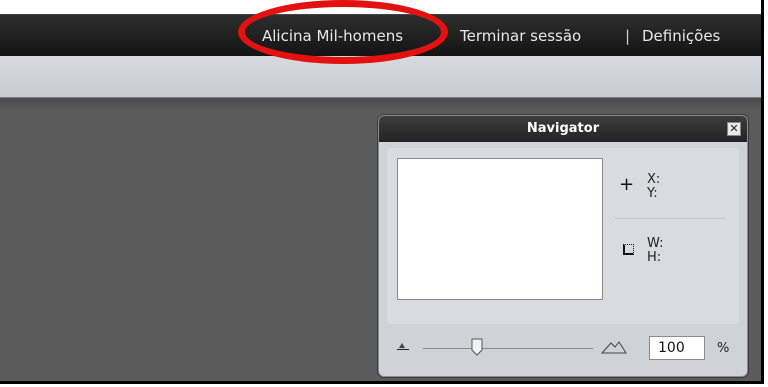  I want to click on zoom-in-icon, so click(613, 346).